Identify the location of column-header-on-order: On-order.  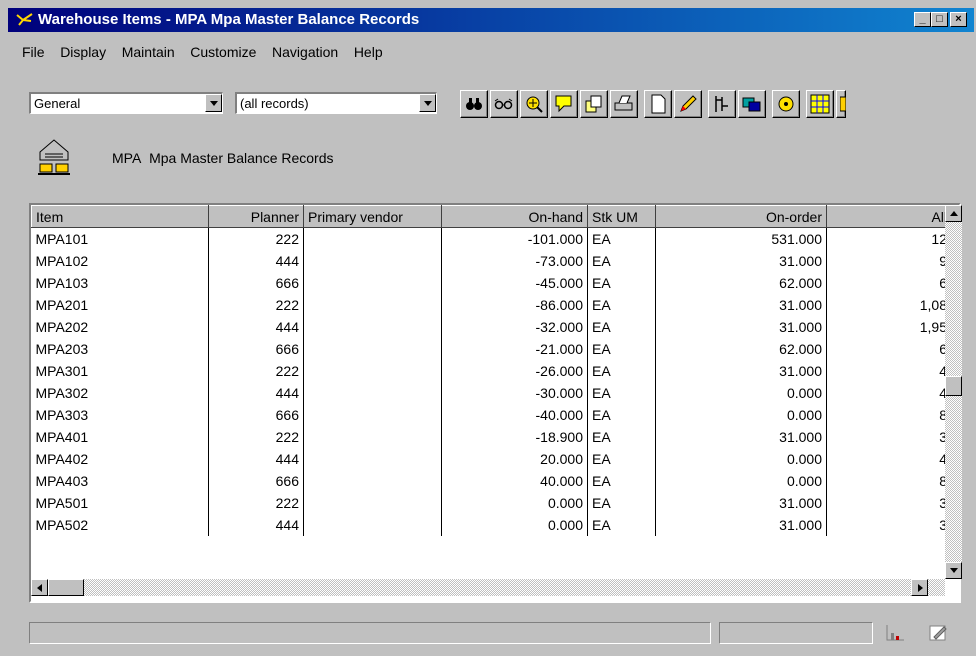
(741, 216).